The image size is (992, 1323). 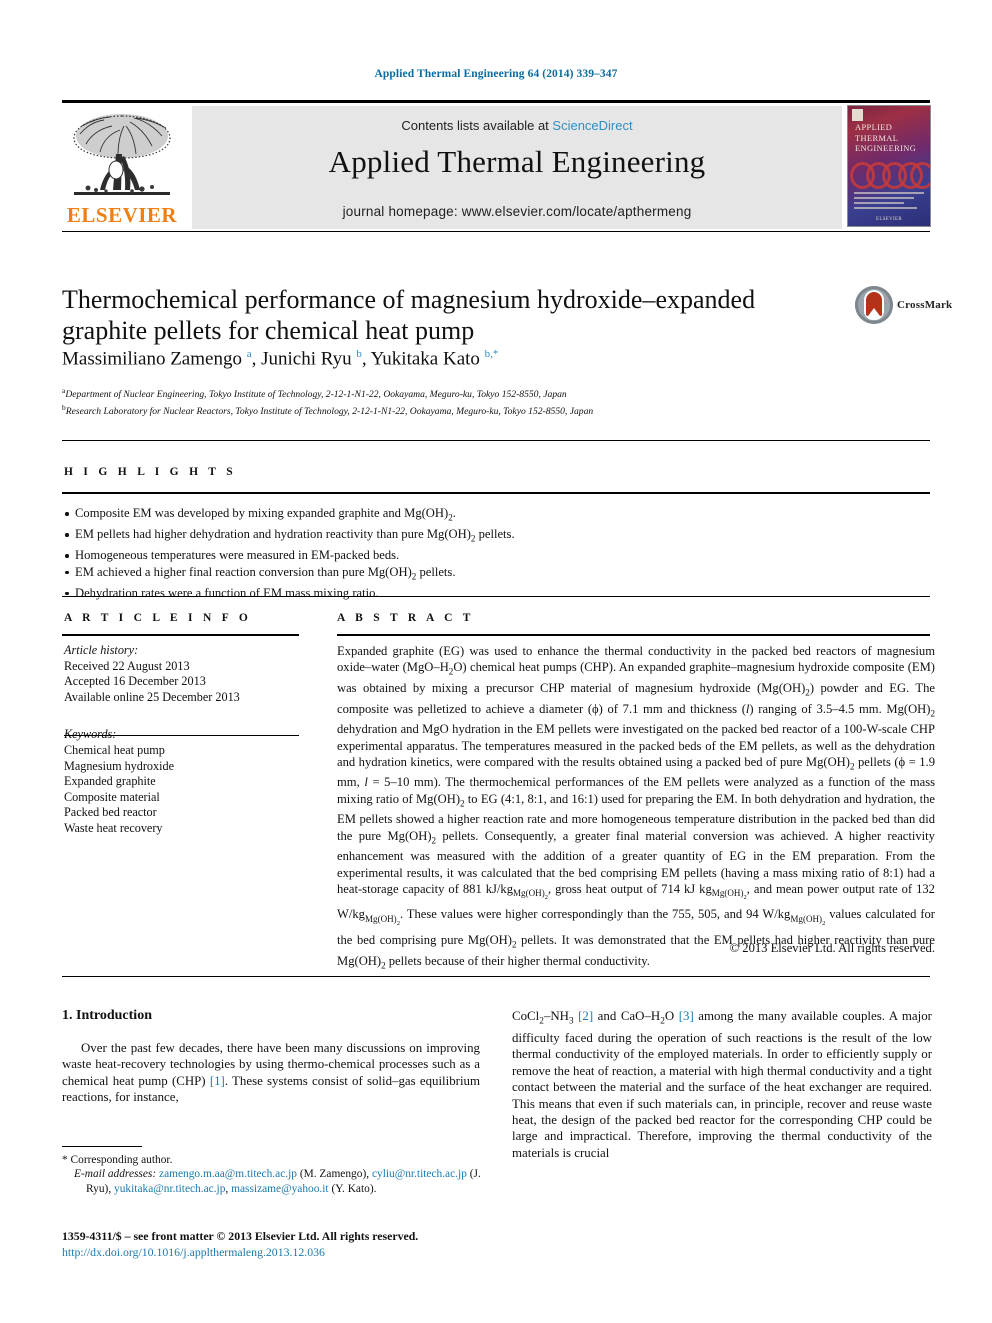 What do you see at coordinates (874, 305) in the screenshot?
I see `crossmark-icon` at bounding box center [874, 305].